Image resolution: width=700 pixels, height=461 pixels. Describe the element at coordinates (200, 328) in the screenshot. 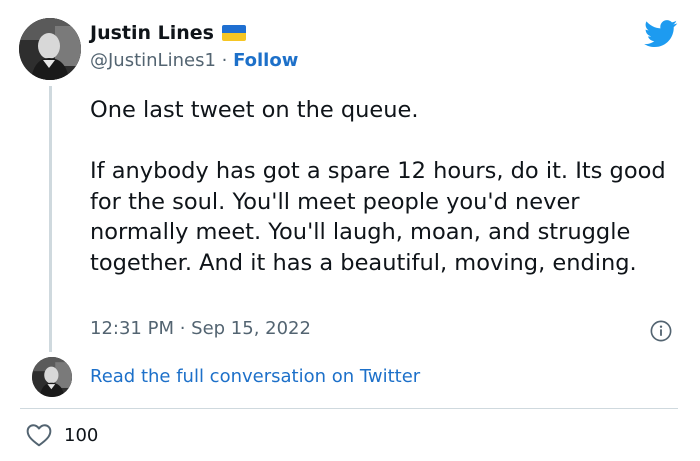

I see `tweet-timestamp: 12:31 PM · Sep 15, 2022` at that location.